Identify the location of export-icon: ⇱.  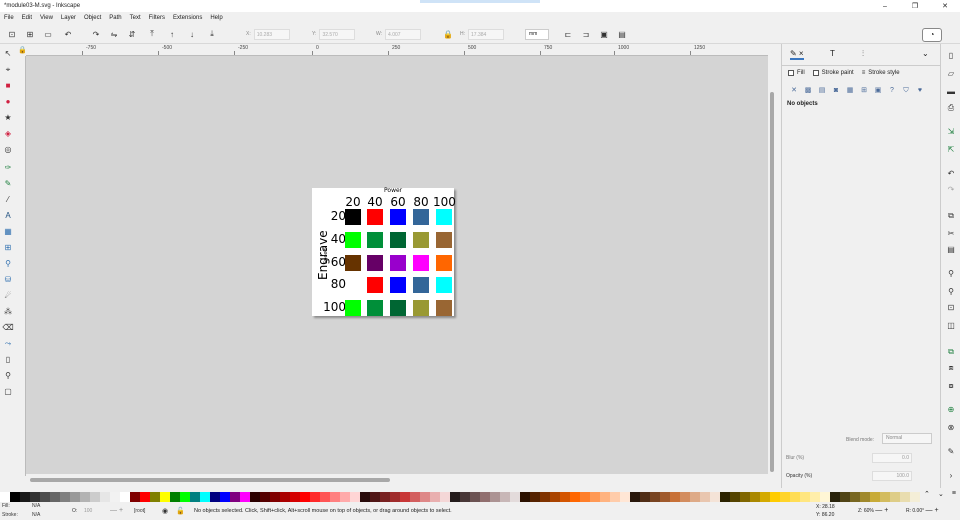
(951, 150).